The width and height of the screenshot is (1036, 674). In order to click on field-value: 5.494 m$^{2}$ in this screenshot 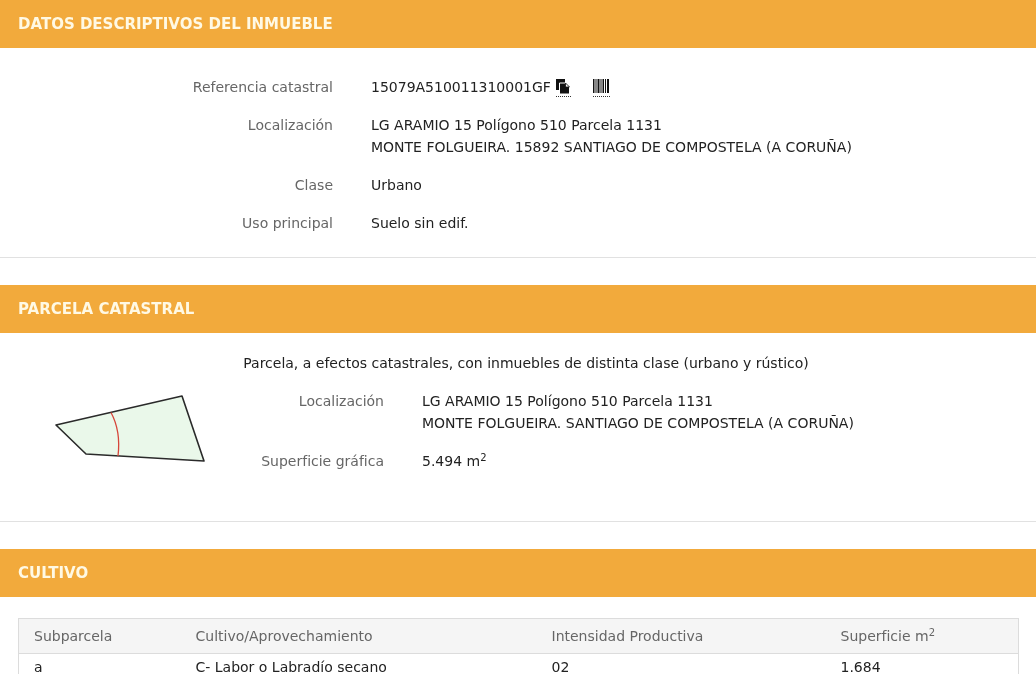, I will do `click(454, 461)`.